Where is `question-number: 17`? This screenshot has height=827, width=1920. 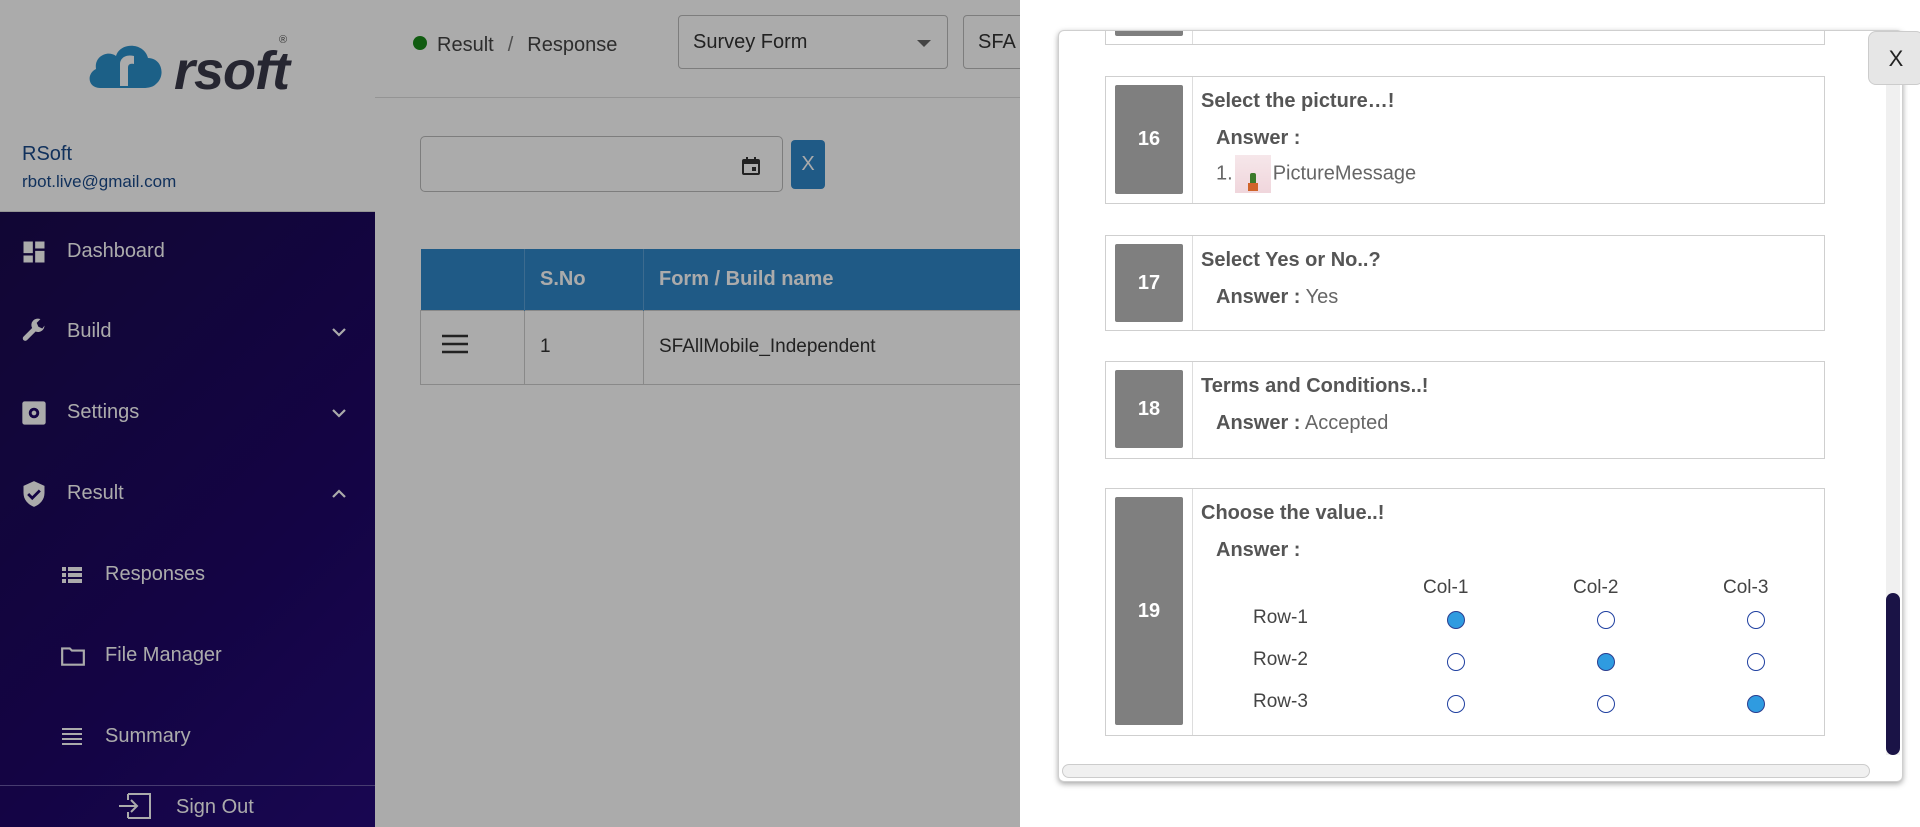 question-number: 17 is located at coordinates (1149, 283).